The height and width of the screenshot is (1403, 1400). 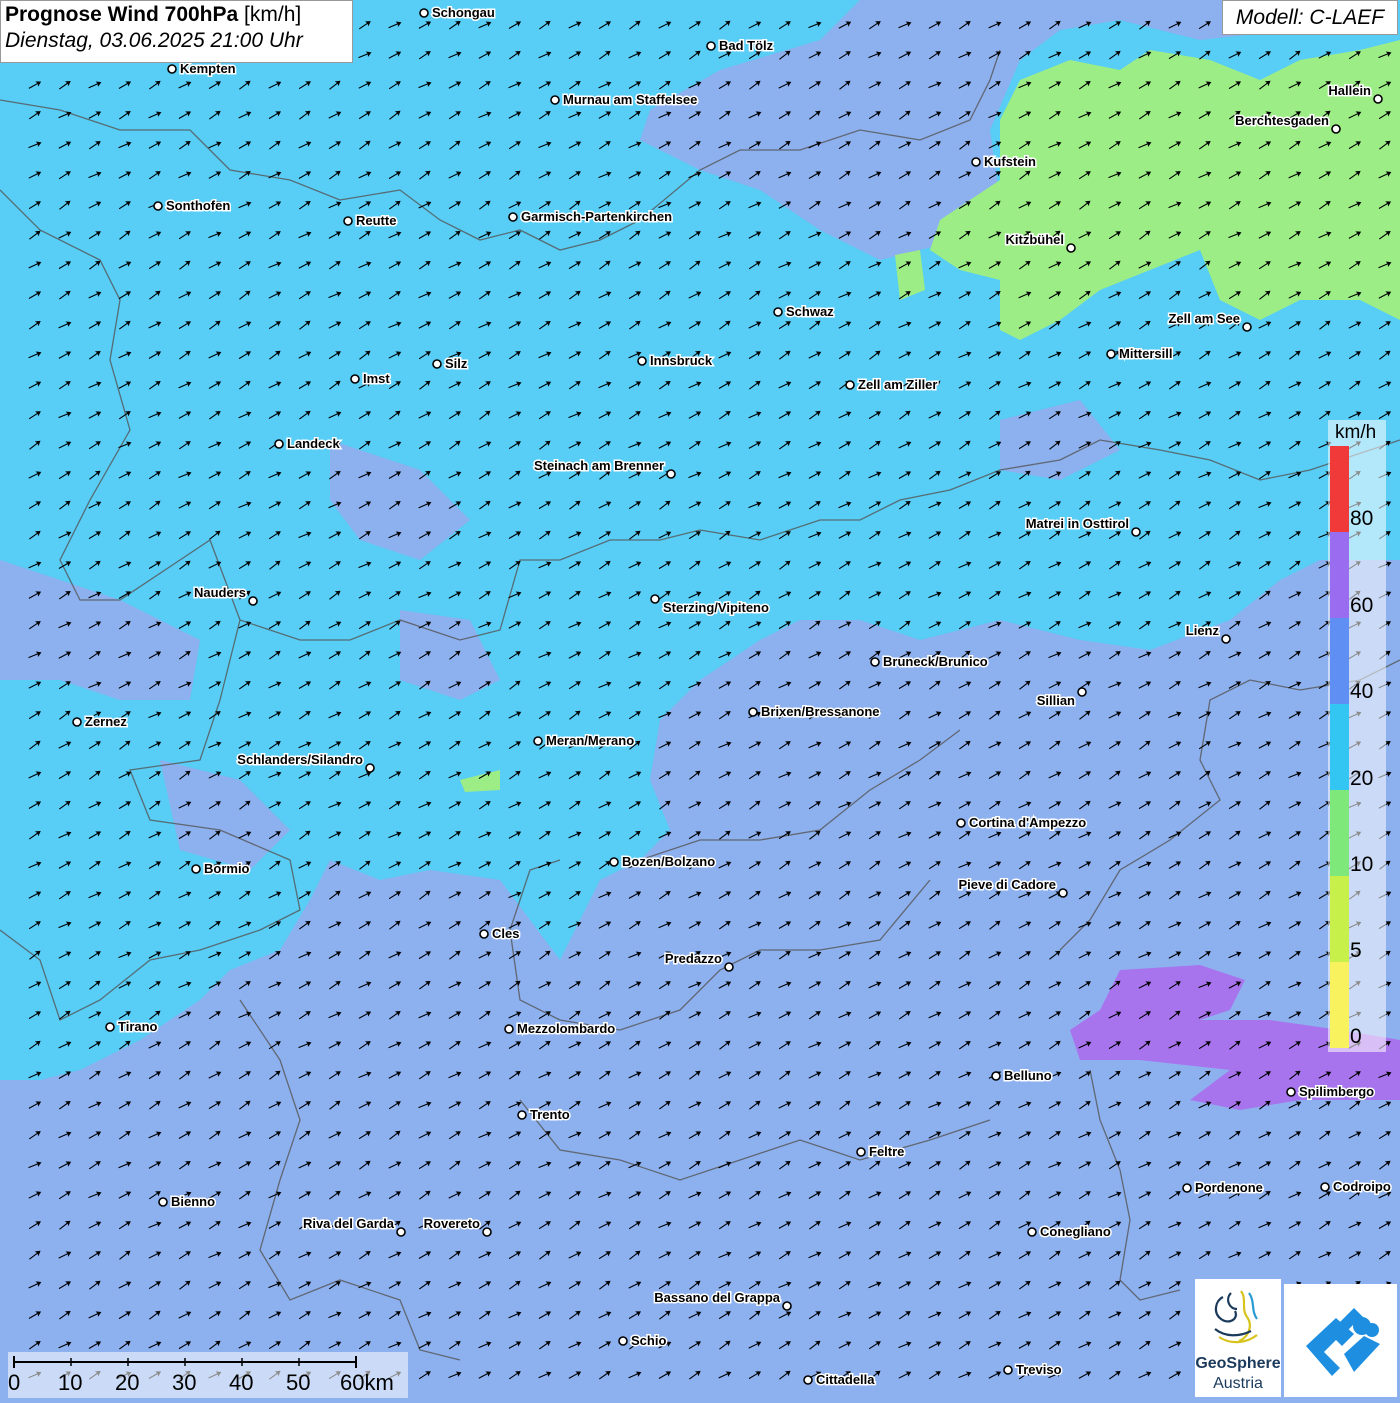 What do you see at coordinates (138, 1026) in the screenshot?
I see `city-label: Tirano` at bounding box center [138, 1026].